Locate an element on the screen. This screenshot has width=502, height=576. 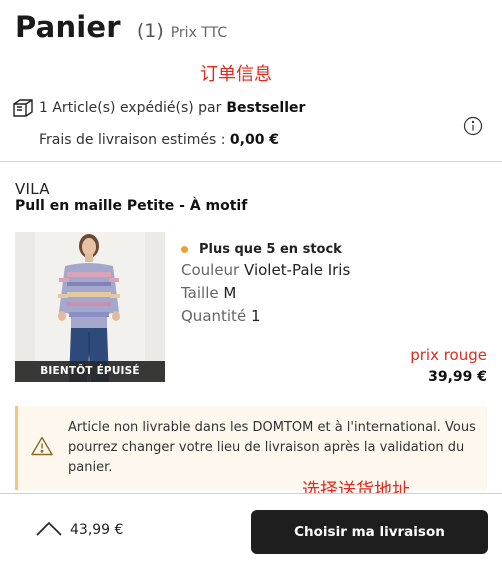
price-annotation: prix rouge is located at coordinates (448, 355).